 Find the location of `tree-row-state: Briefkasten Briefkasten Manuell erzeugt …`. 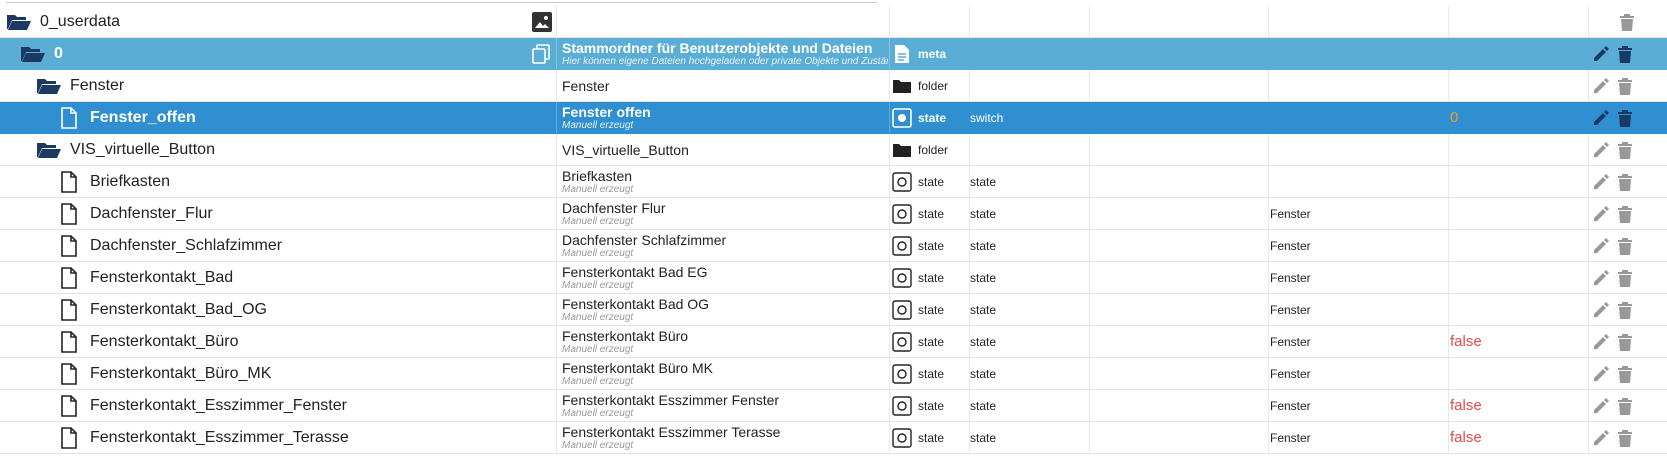

tree-row-state: Briefkasten Briefkasten Manuell erzeugt … is located at coordinates (833, 182).